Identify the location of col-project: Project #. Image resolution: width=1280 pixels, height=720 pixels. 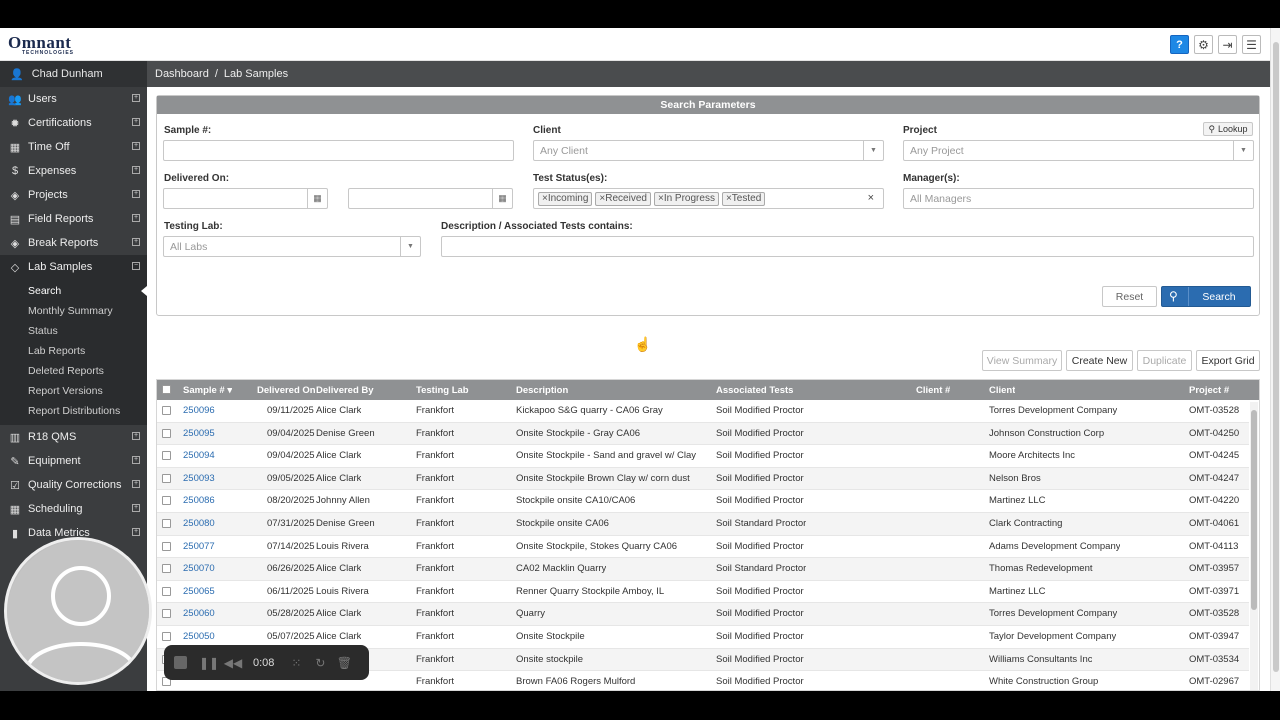
(1209, 390).